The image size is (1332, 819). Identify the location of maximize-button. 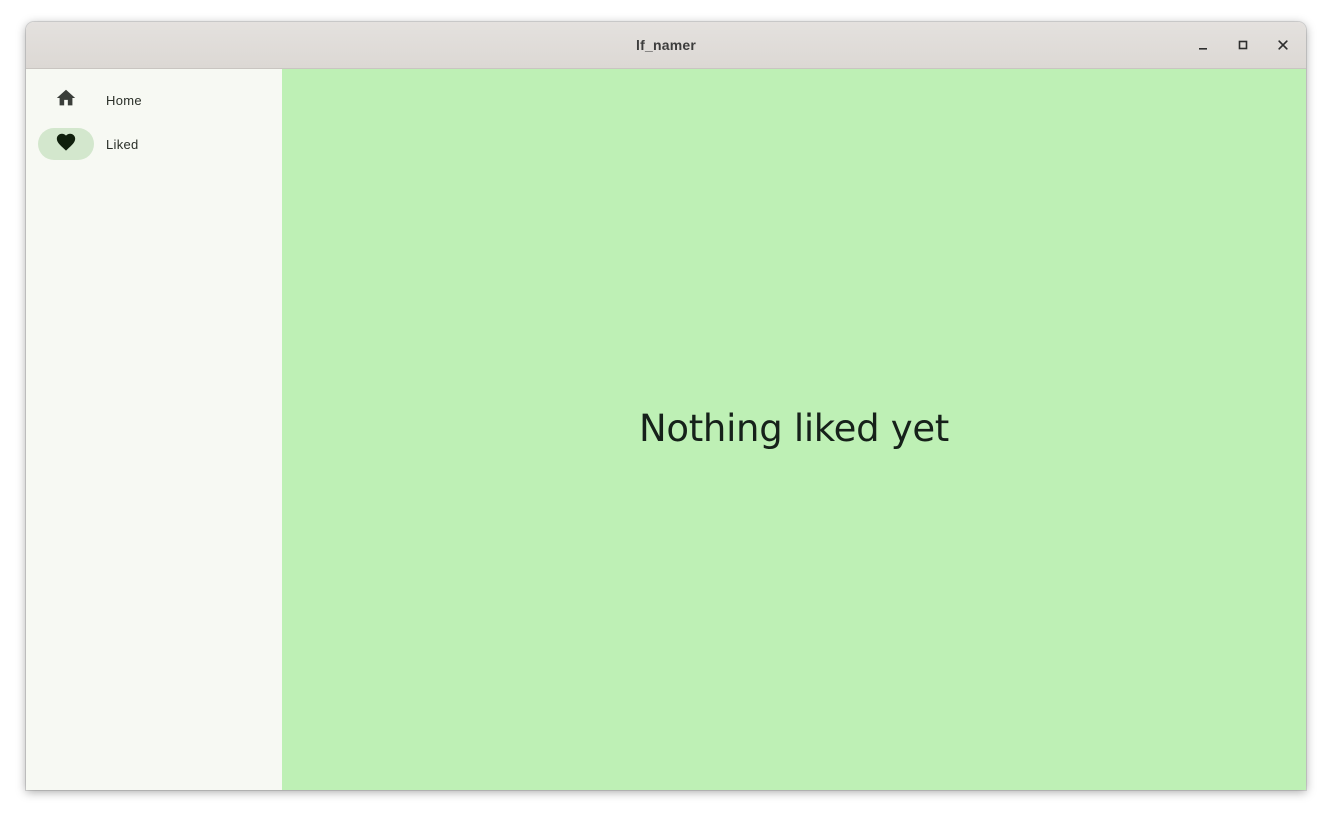
(1243, 45).